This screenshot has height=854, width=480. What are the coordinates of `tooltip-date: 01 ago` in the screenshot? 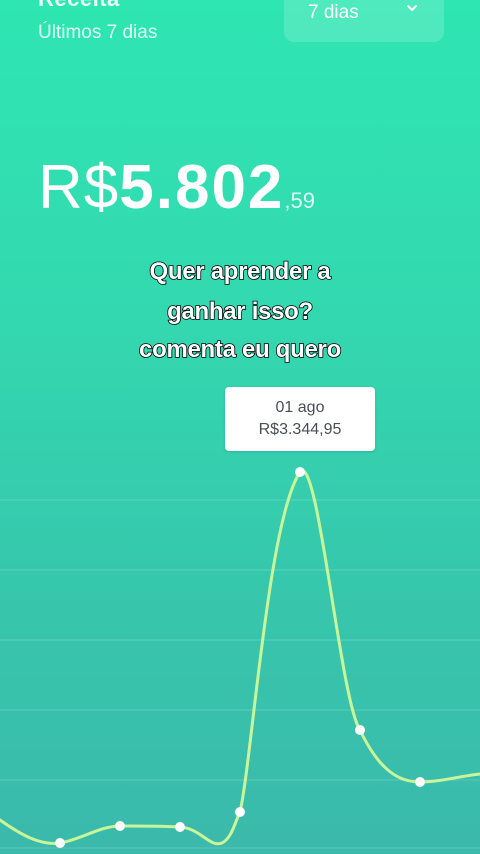 It's located at (300, 407).